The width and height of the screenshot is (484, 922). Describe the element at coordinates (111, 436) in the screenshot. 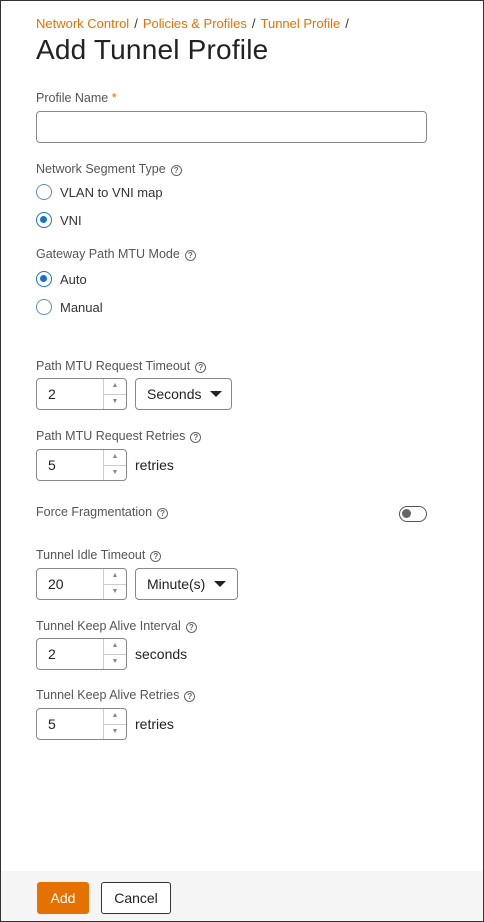

I see `path-mtu-request-retries-label-text: Path MTU Request Retries` at that location.